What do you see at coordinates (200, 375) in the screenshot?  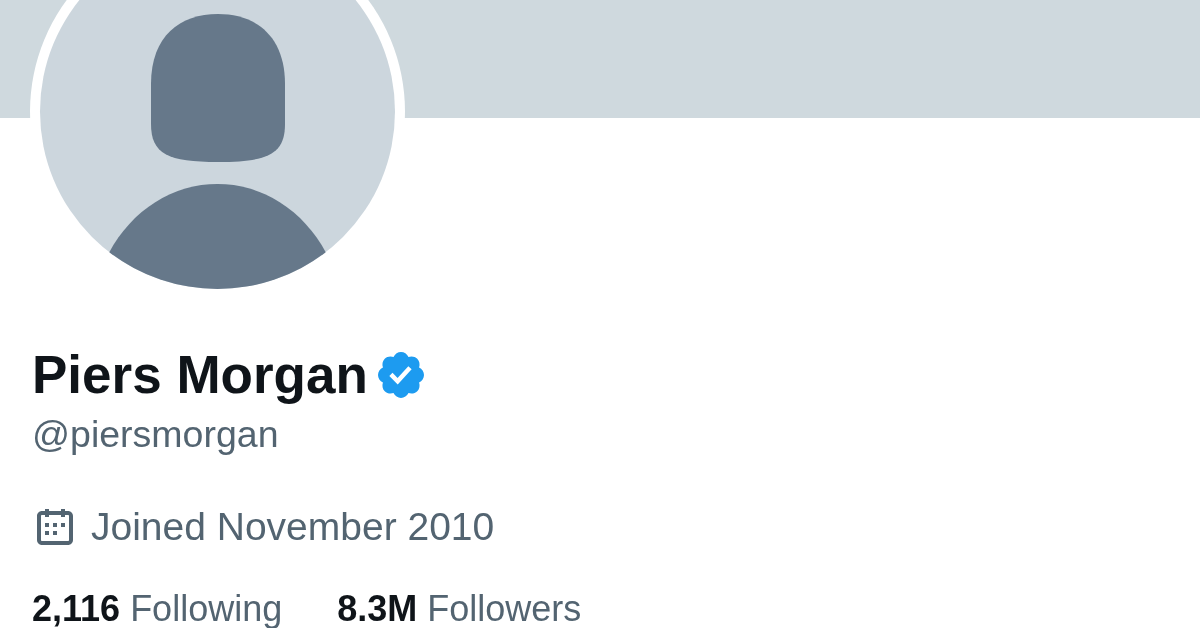 I see `profile-name: Piers Morgan` at bounding box center [200, 375].